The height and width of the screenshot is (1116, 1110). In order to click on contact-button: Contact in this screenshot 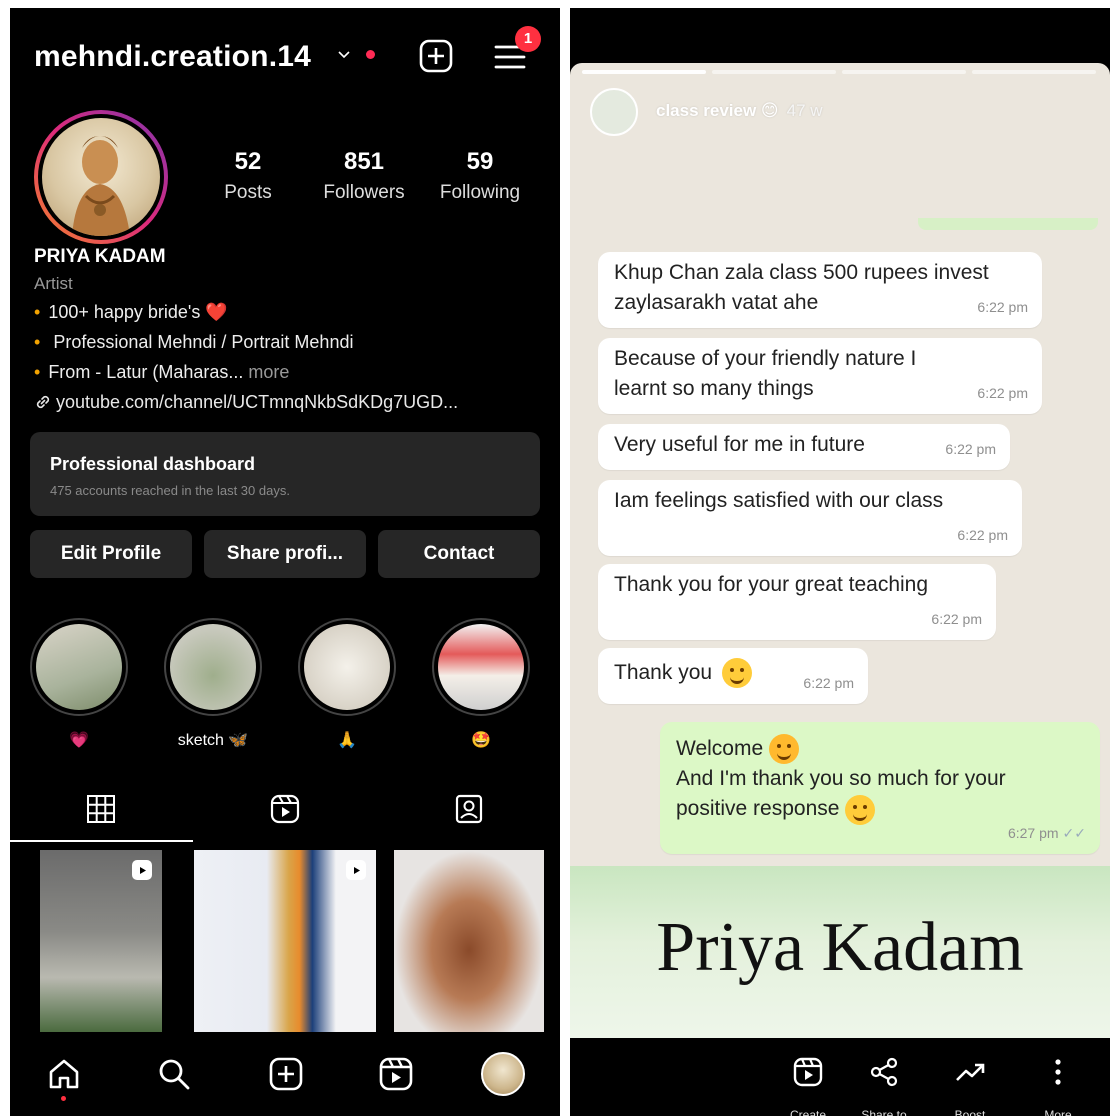, I will do `click(459, 554)`.